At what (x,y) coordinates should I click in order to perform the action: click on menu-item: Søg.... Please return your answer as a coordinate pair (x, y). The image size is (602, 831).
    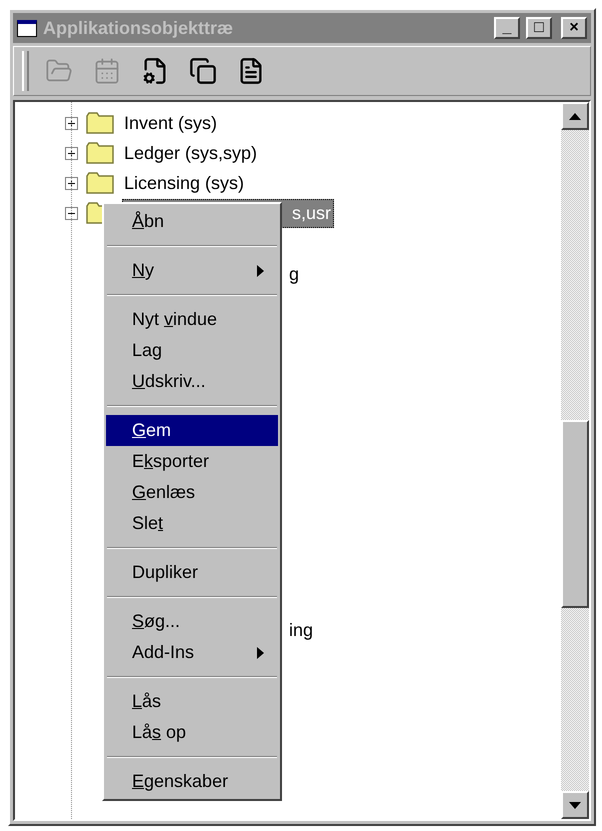
    Looking at the image, I should click on (192, 621).